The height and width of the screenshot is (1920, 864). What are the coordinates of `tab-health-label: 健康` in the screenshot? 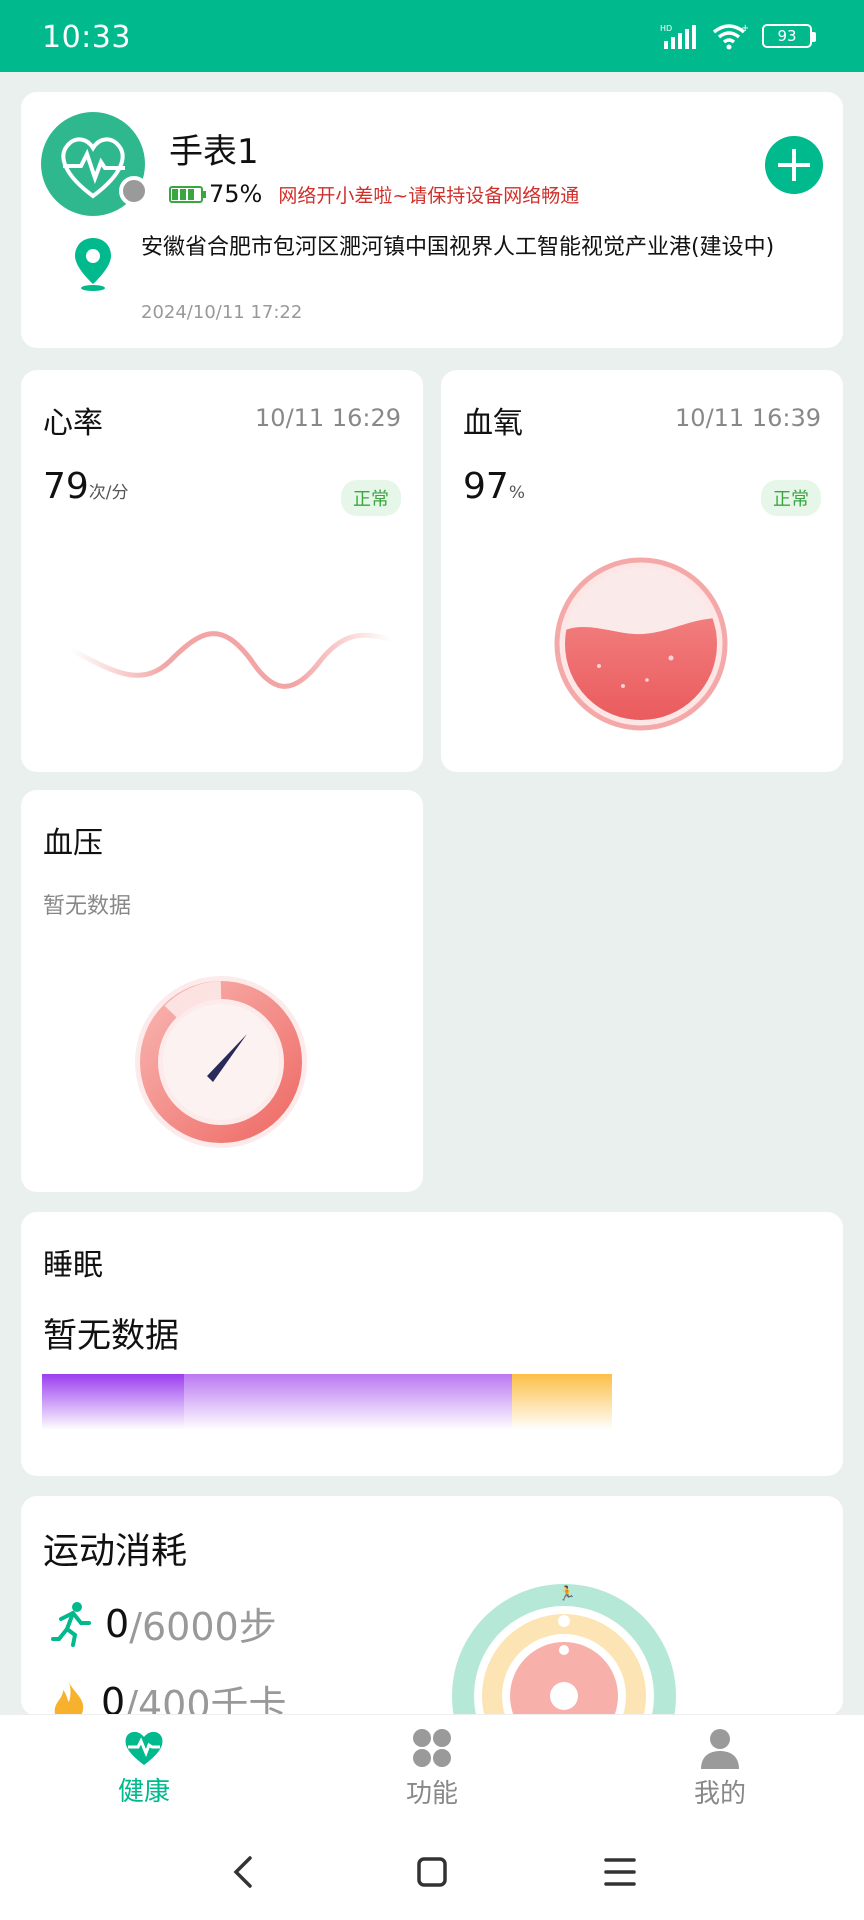 It's located at (143, 1792).